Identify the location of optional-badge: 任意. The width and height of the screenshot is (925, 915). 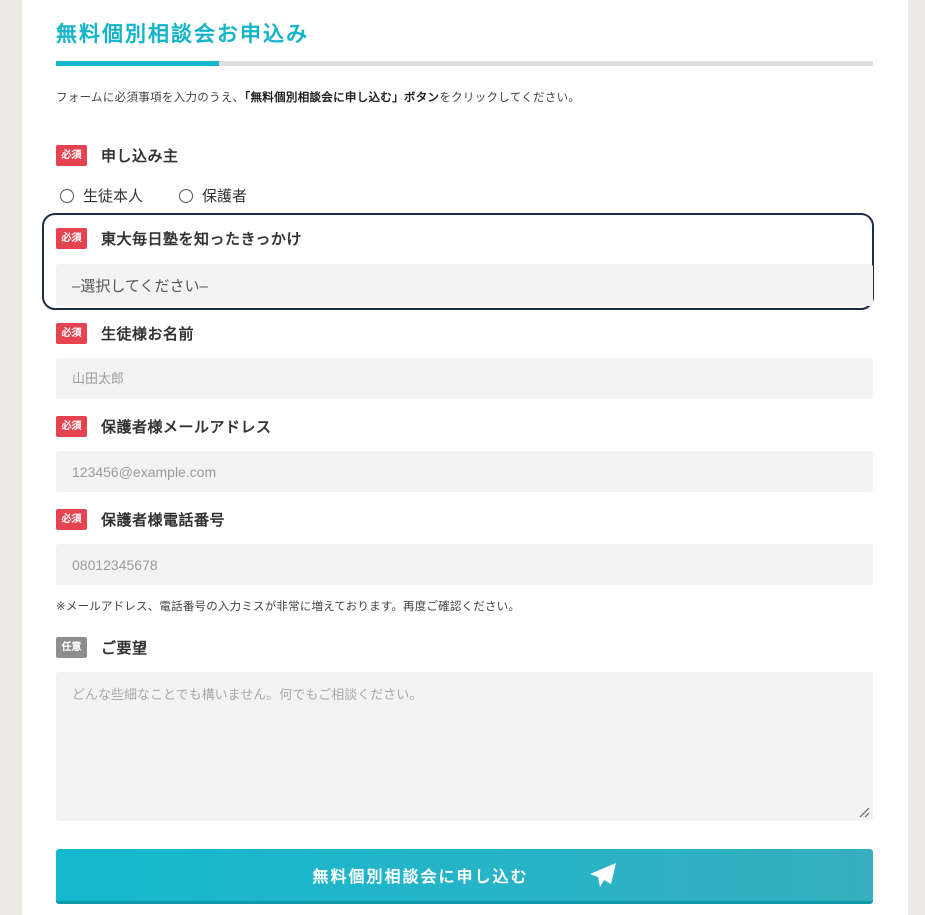
(71, 647).